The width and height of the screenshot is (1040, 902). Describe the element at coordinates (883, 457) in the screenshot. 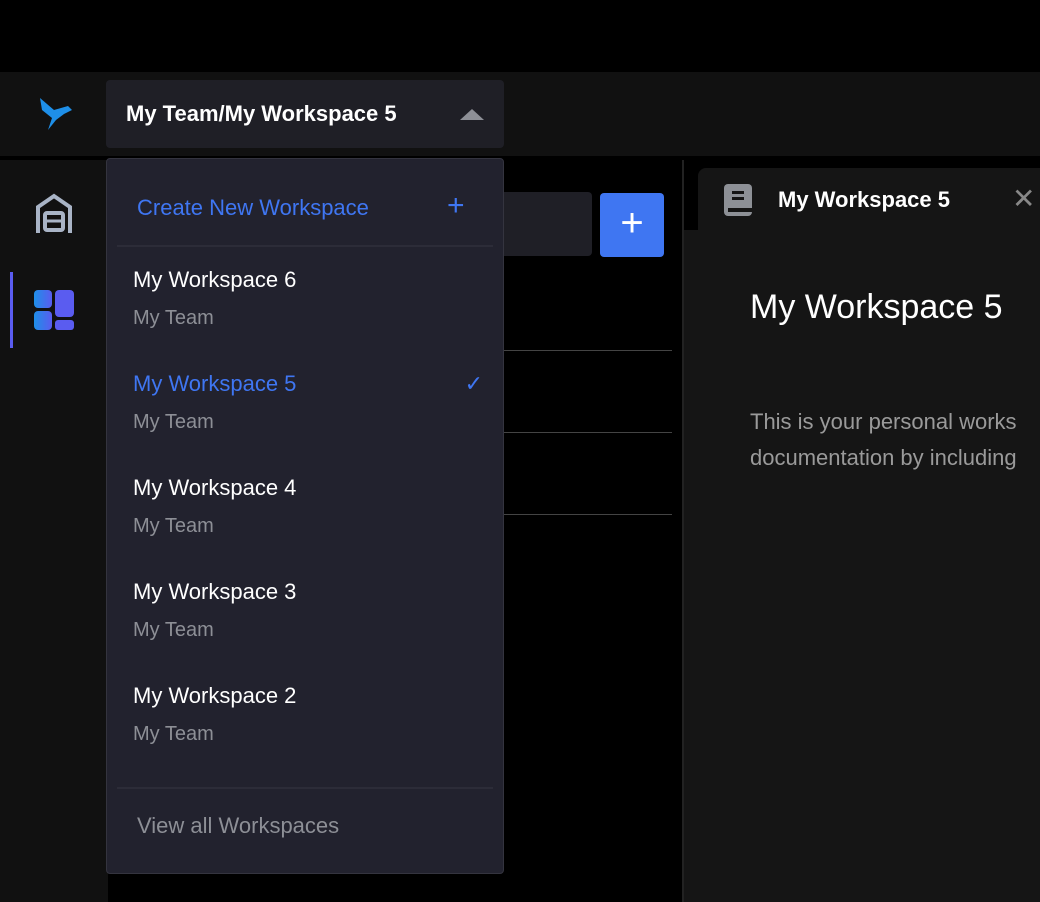

I see `body-line: documentation by including` at that location.